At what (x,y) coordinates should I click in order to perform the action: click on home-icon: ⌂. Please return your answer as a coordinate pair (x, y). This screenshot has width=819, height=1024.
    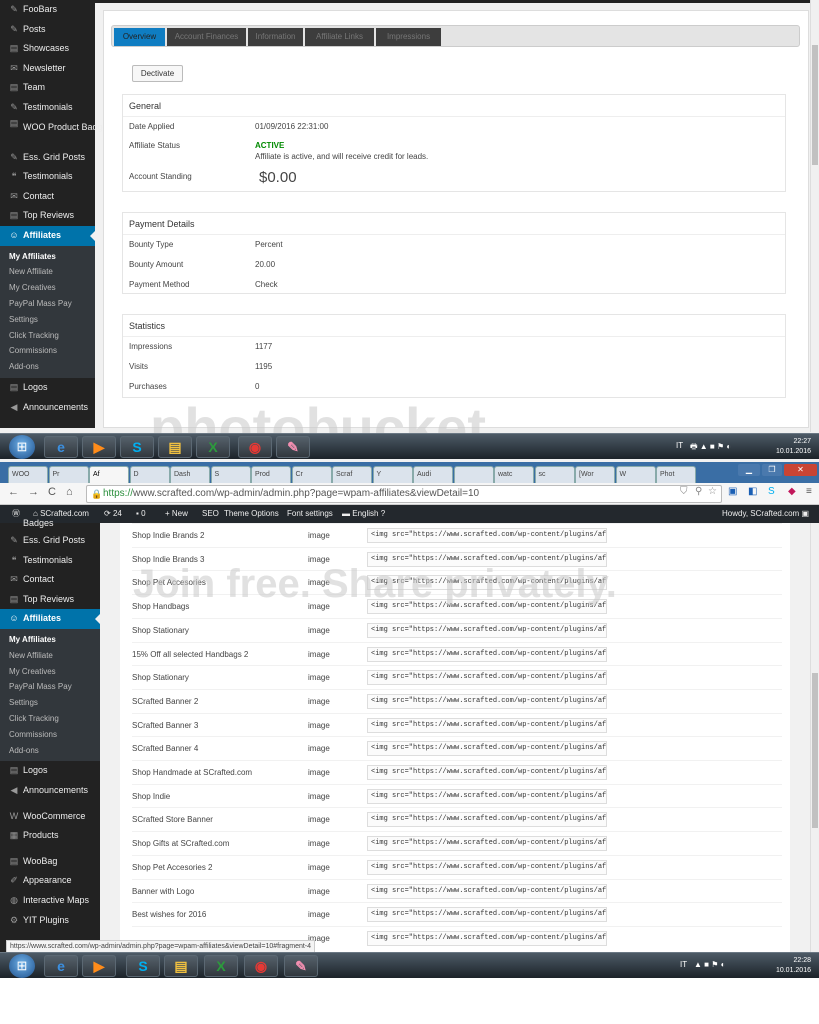
    Looking at the image, I should click on (69, 492).